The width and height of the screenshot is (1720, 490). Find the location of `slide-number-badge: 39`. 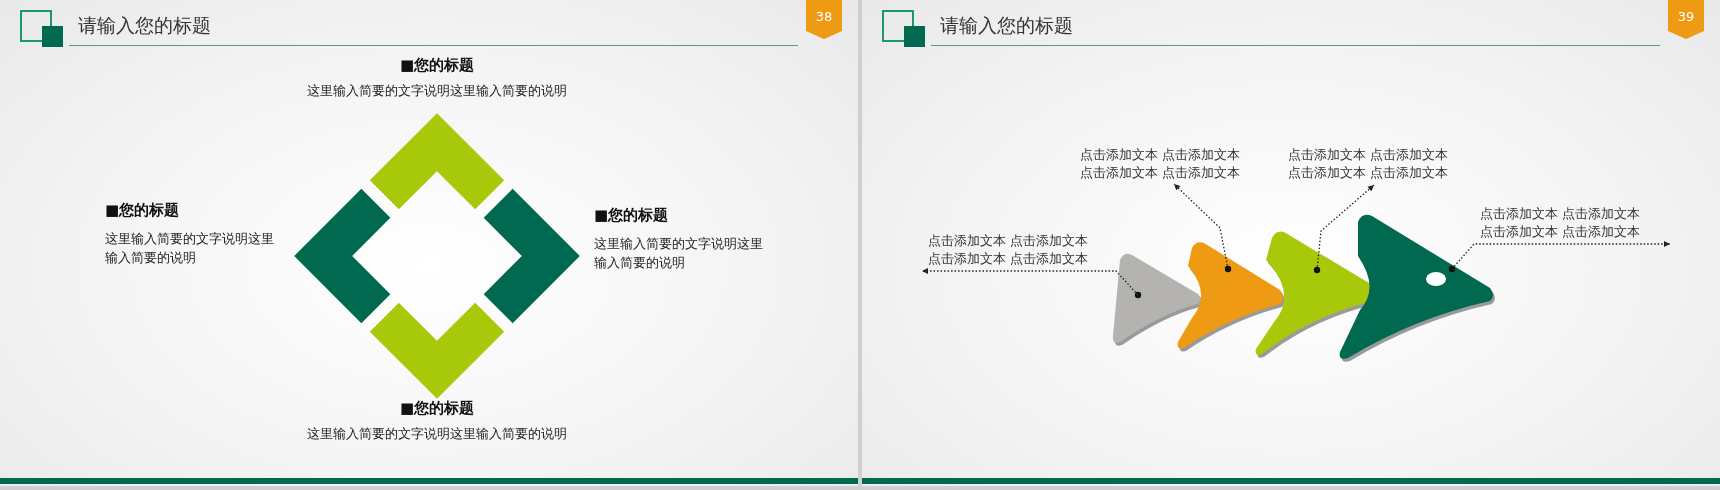

slide-number-badge: 39 is located at coordinates (1686, 20).